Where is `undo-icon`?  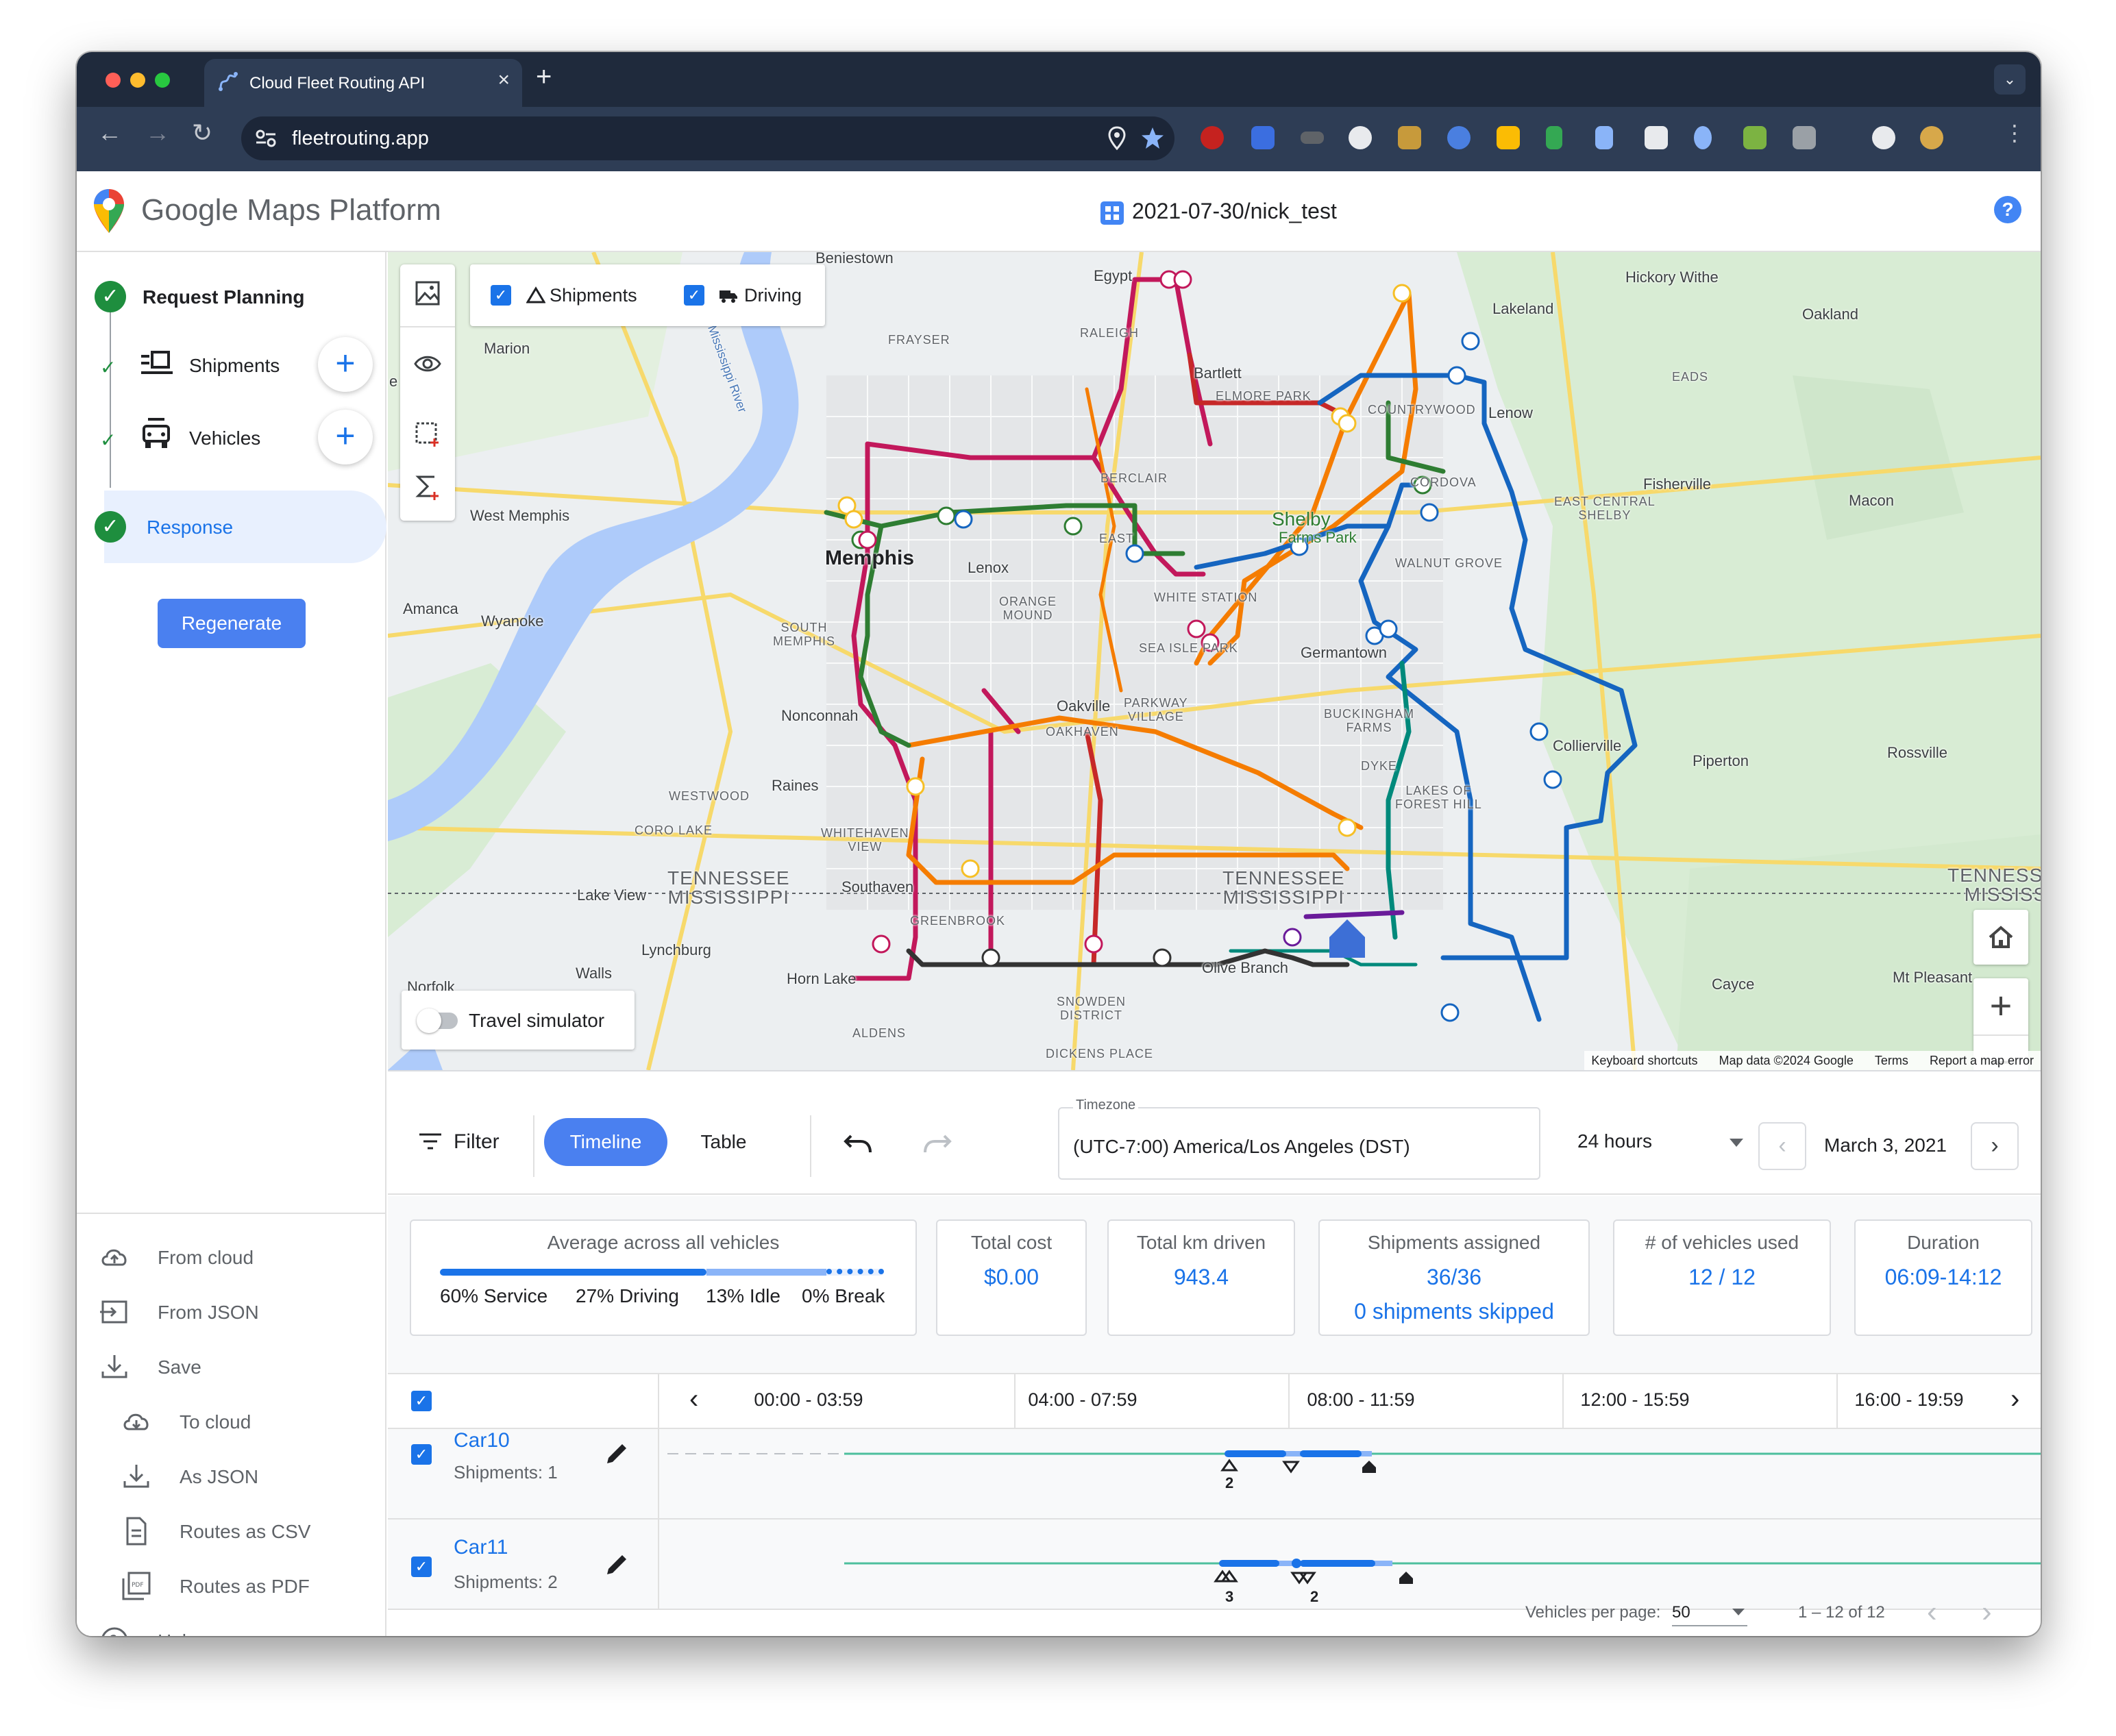 undo-icon is located at coordinates (858, 1143).